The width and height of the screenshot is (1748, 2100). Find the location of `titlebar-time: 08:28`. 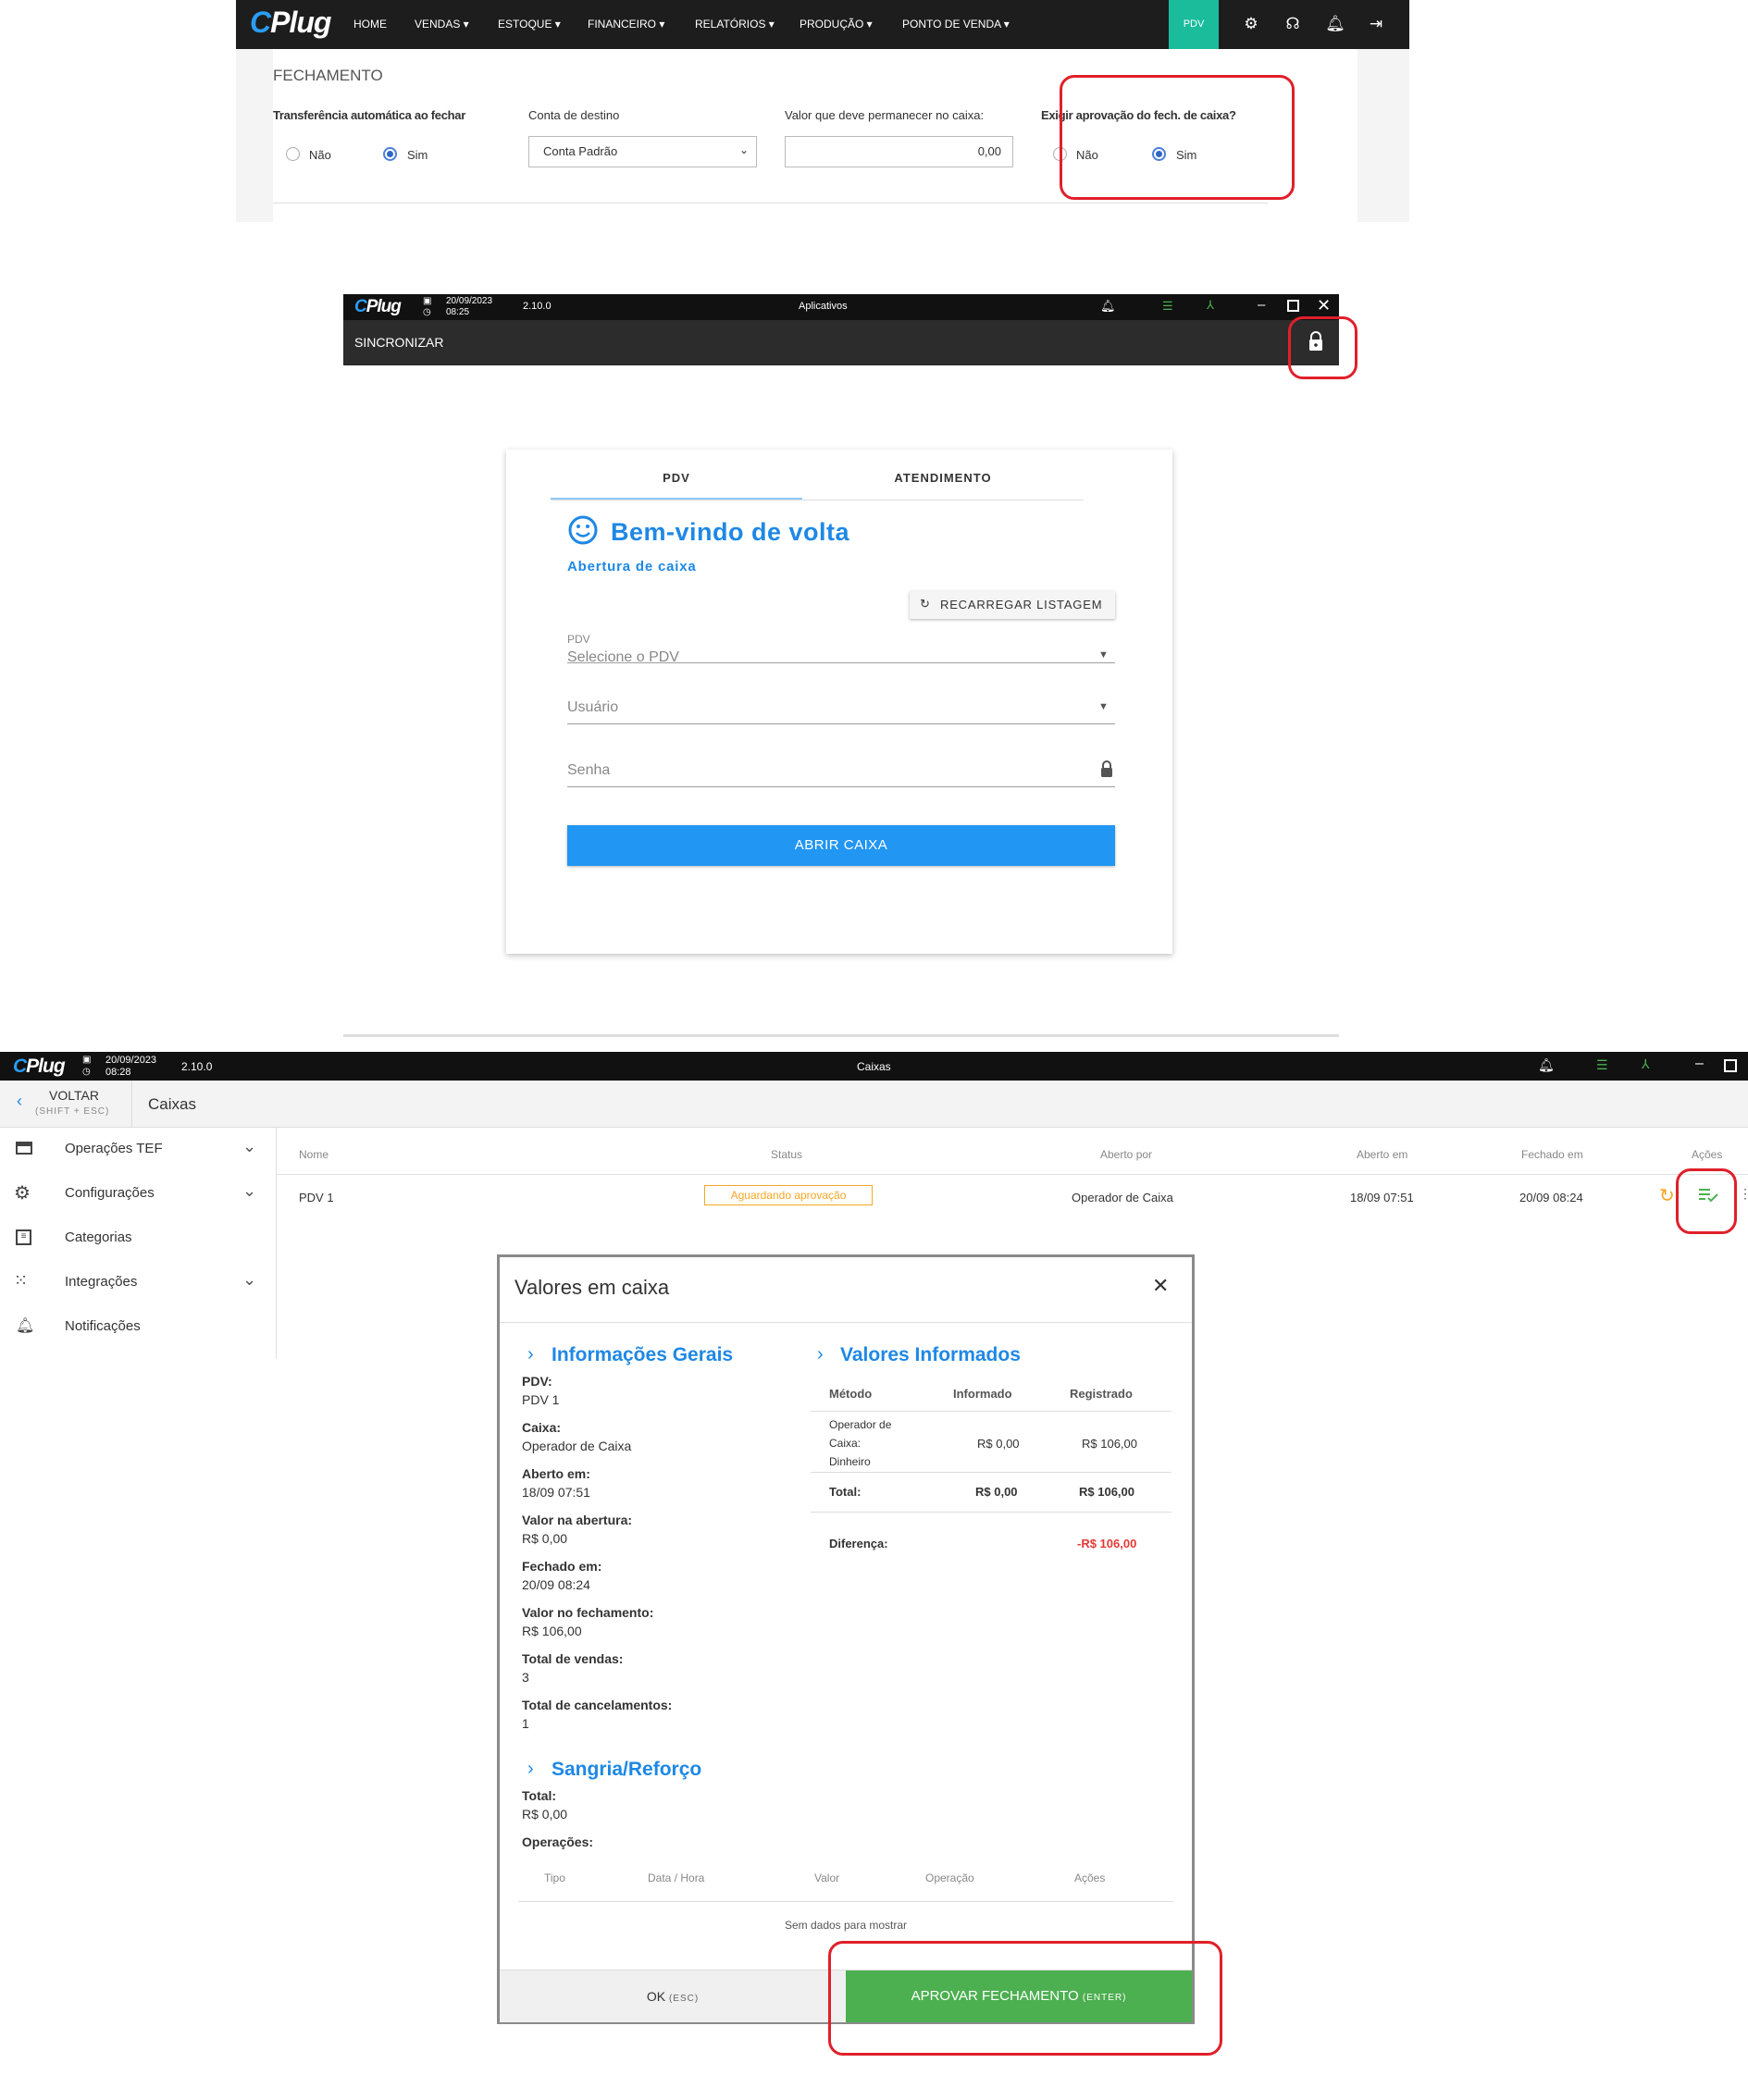

titlebar-time: 08:28 is located at coordinates (118, 1072).